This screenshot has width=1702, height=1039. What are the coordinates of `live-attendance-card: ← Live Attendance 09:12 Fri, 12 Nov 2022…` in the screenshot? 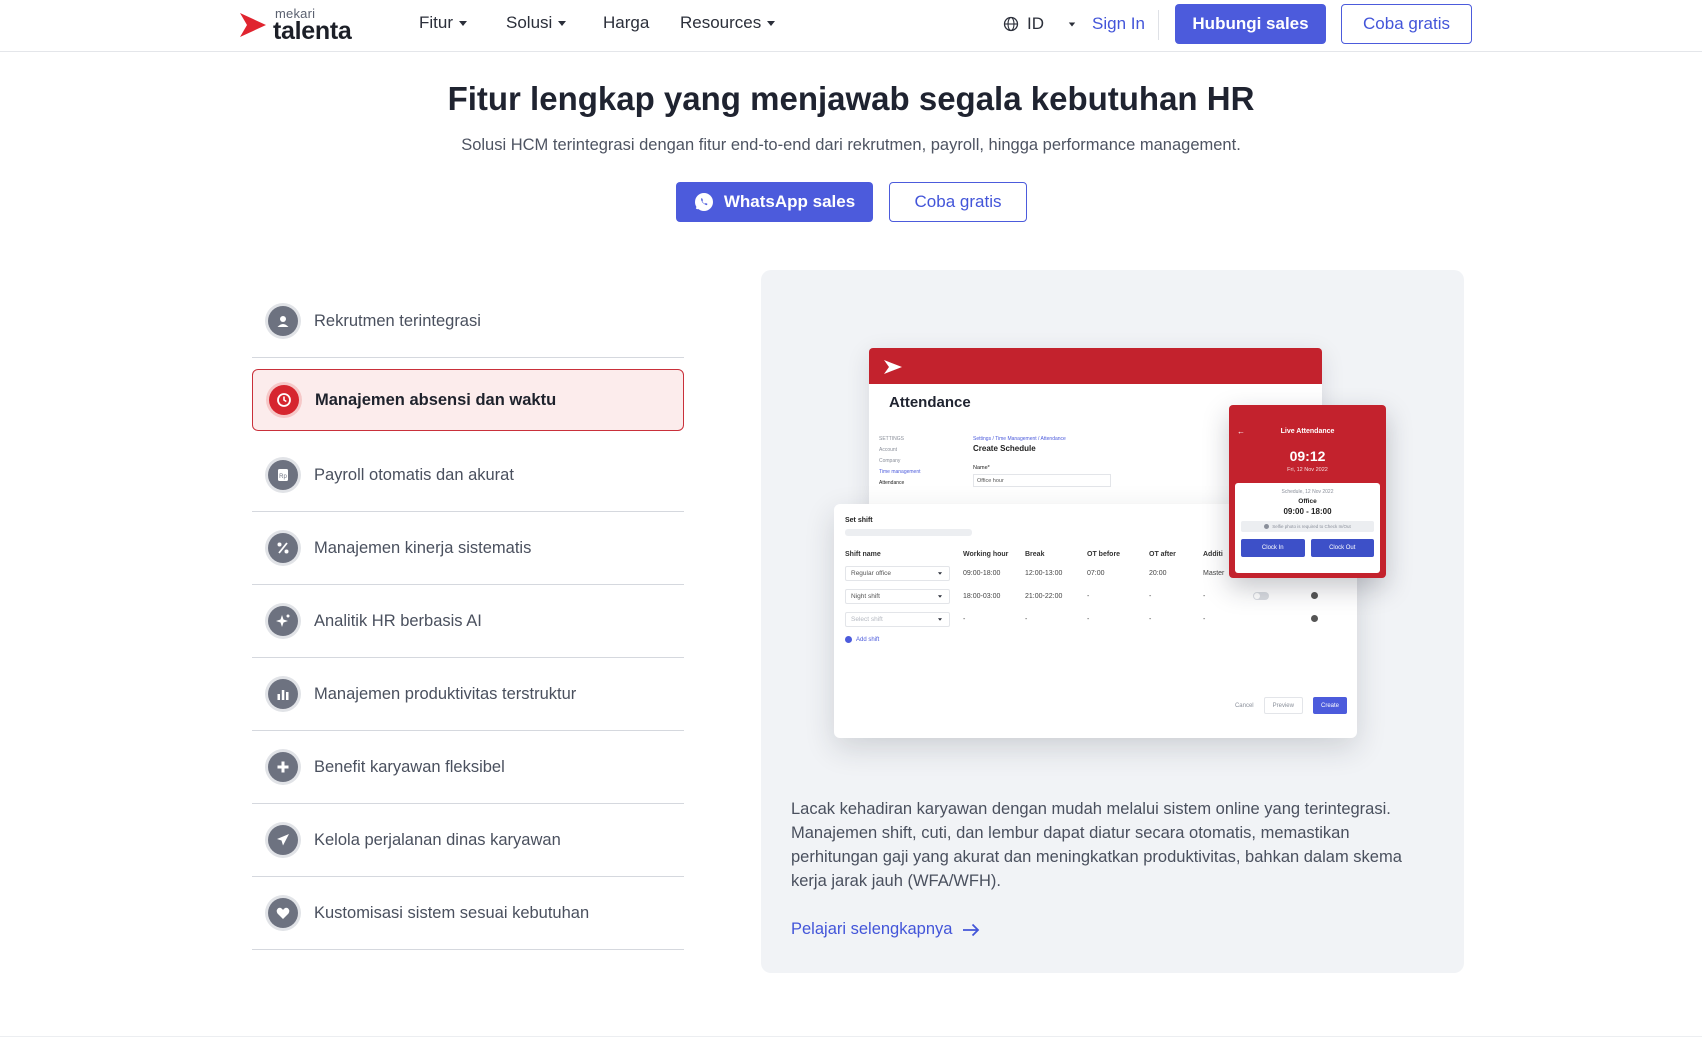 It's located at (1307, 491).